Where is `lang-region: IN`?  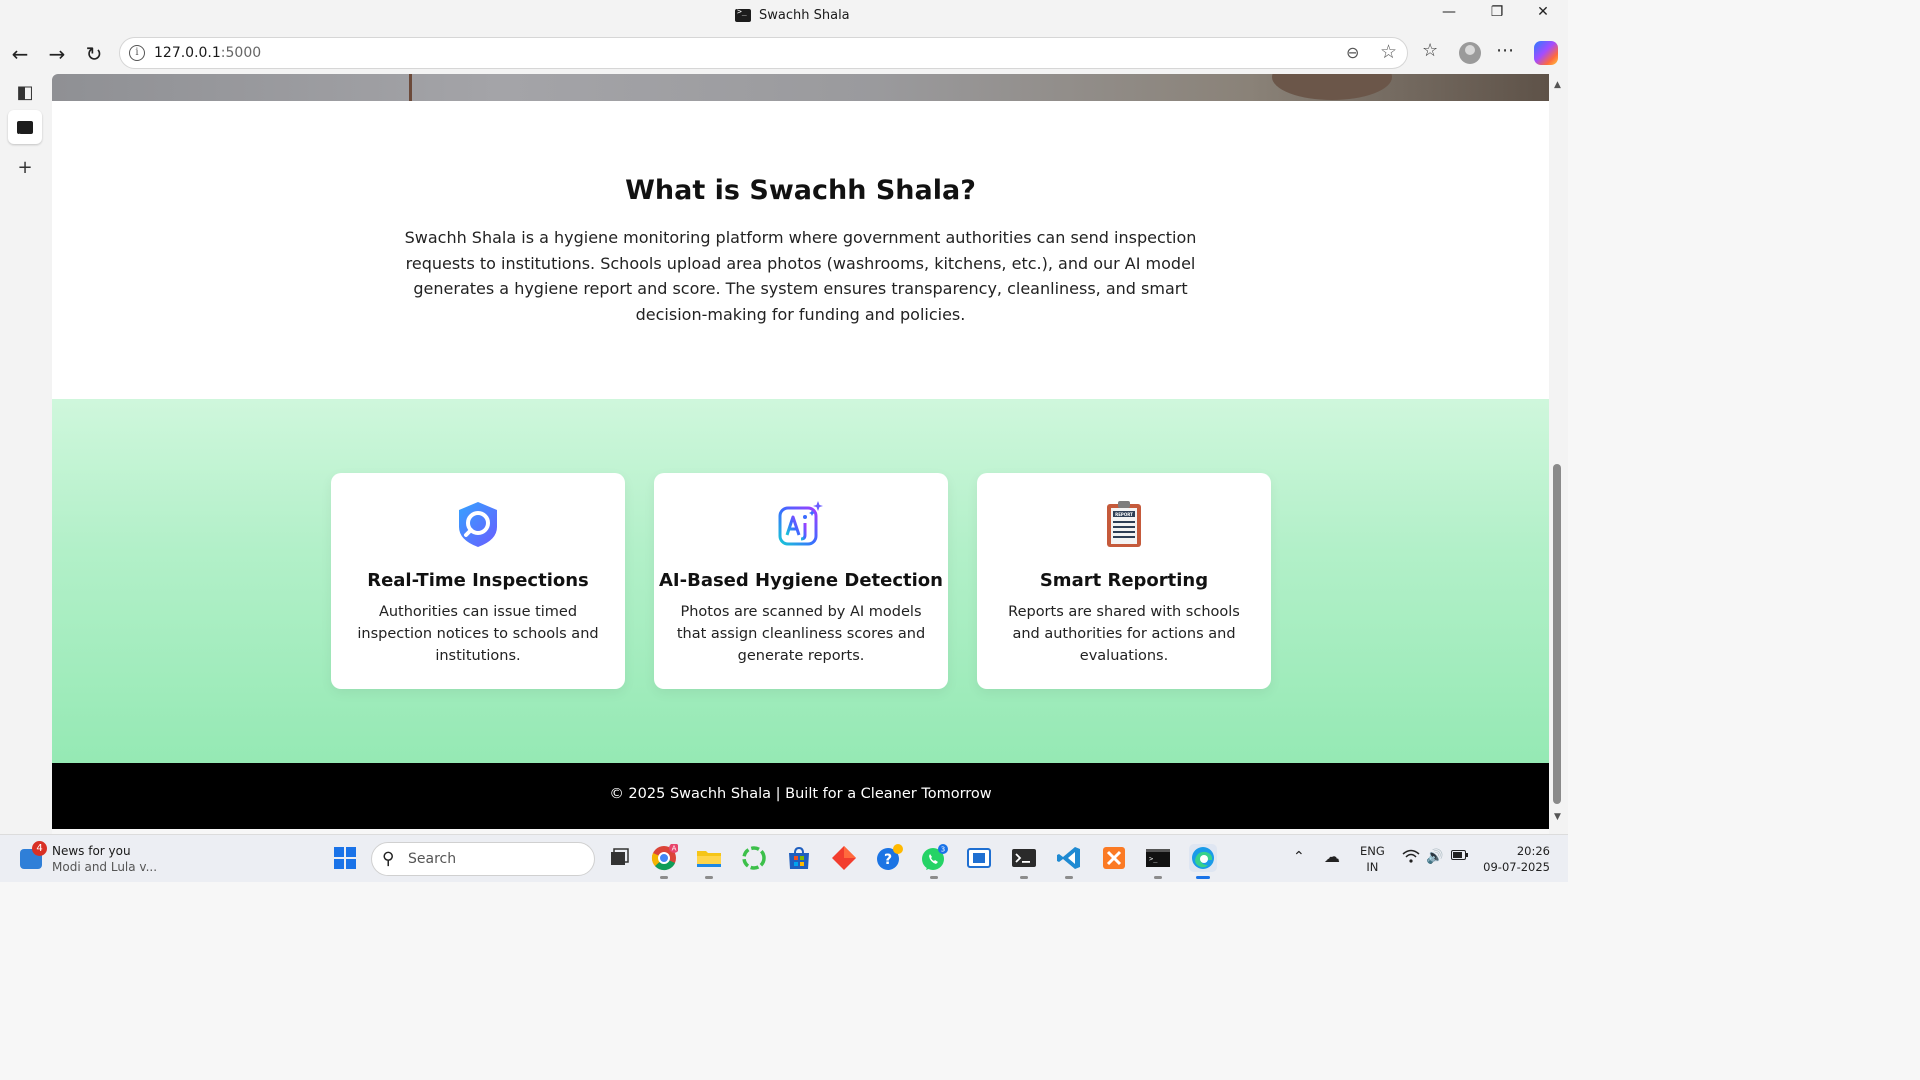
lang-region: IN is located at coordinates (1372, 867).